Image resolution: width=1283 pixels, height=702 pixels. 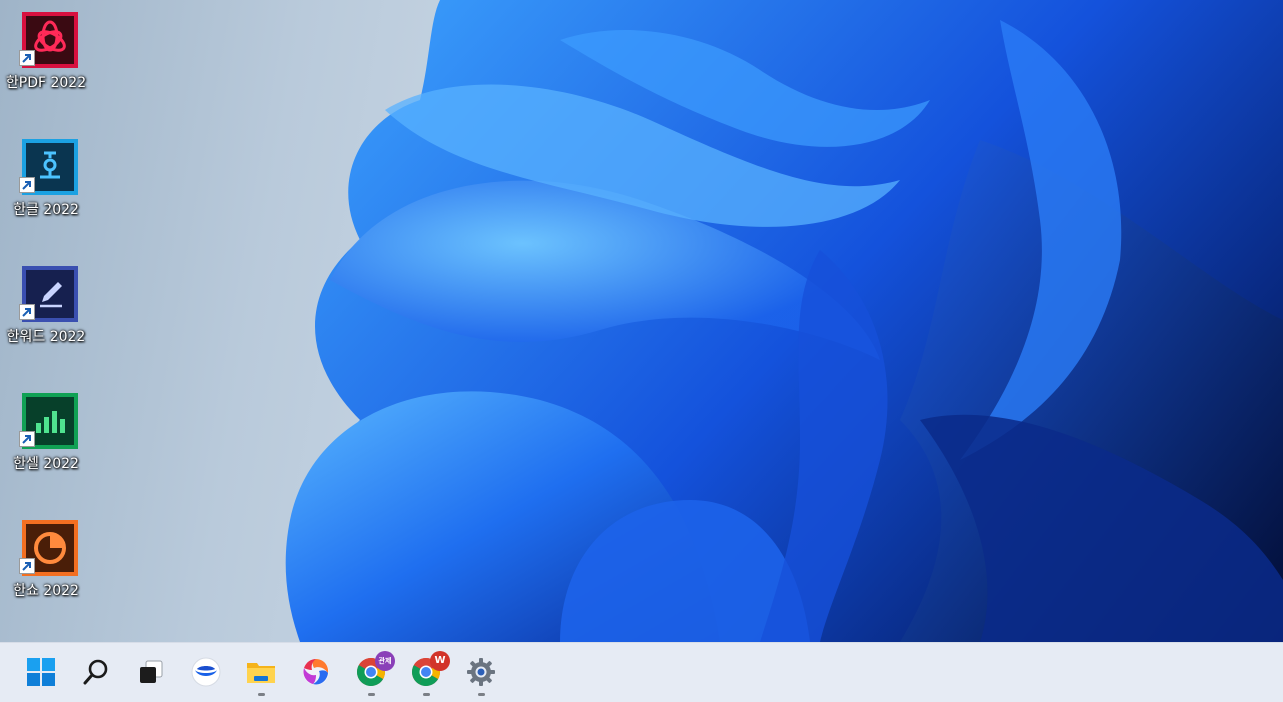 I want to click on windows-logo-icon, so click(x=41, y=672).